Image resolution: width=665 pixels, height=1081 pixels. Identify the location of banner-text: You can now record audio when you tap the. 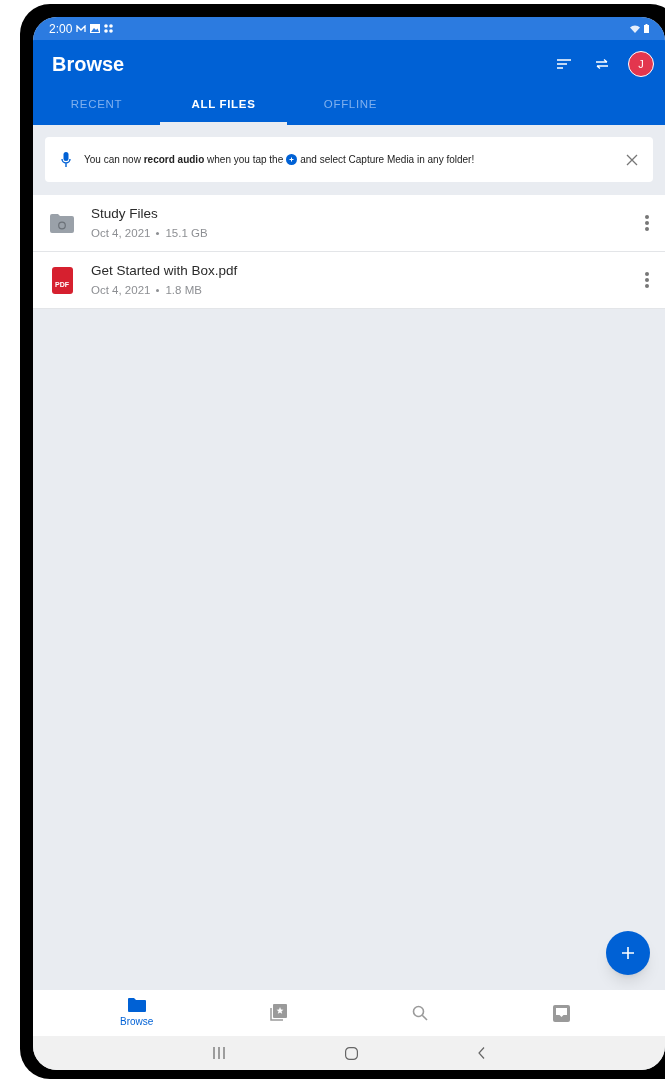
(184, 160).